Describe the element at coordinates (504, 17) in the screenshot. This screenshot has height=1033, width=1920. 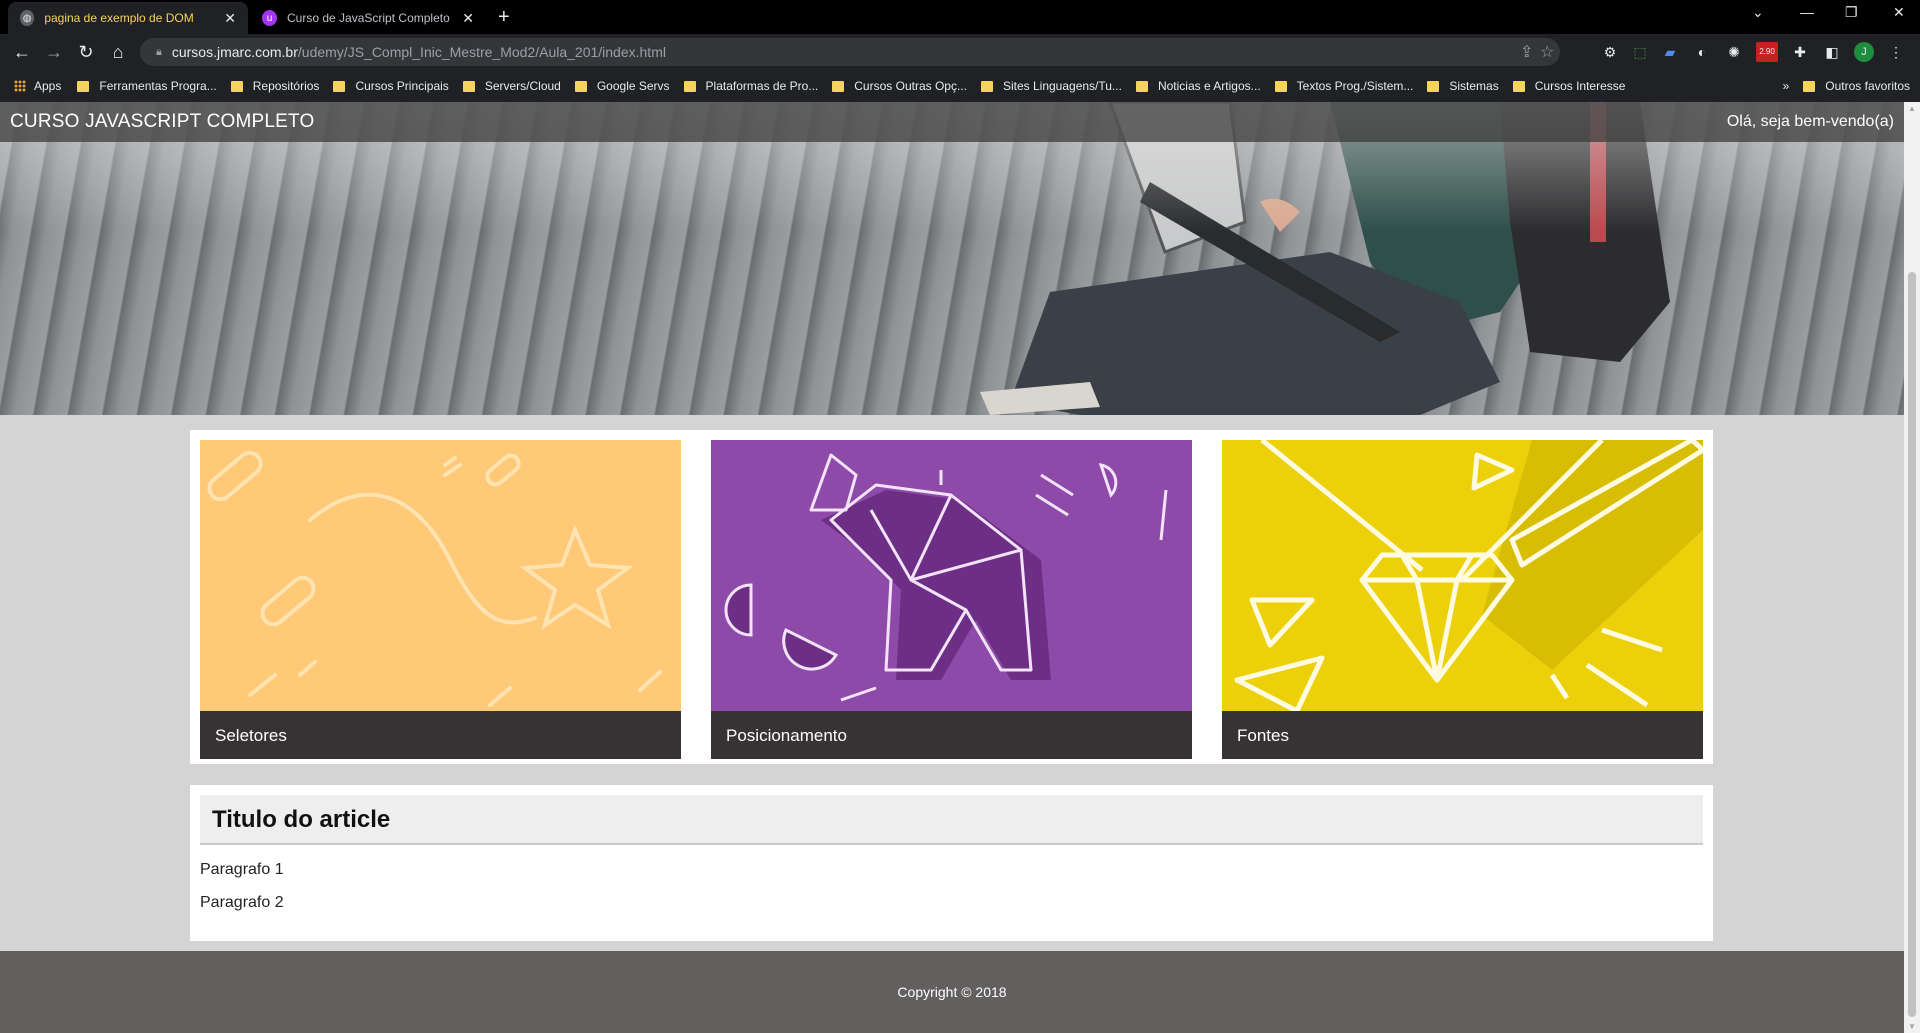
I see `new-tab-button: +` at that location.